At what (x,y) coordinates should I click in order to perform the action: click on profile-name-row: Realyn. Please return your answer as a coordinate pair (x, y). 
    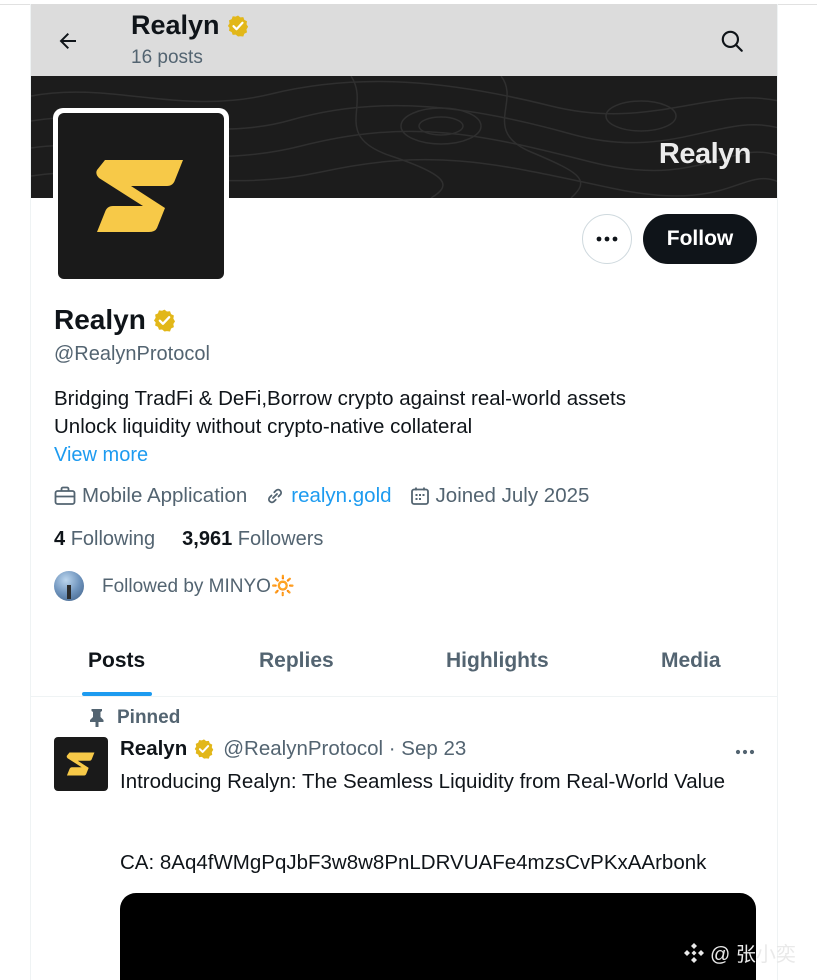
    Looking at the image, I should click on (115, 320).